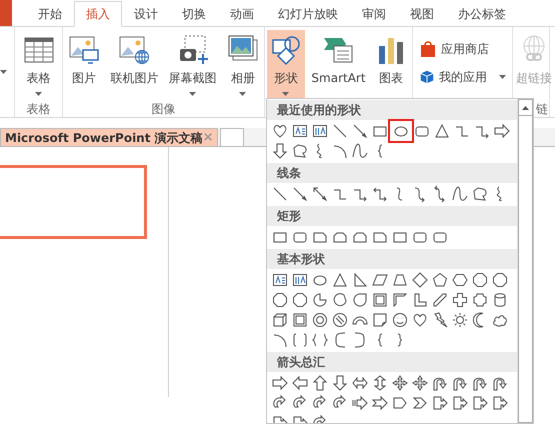 This screenshot has height=424, width=555. I want to click on ribbon-button: 屏幕截图, so click(193, 65).